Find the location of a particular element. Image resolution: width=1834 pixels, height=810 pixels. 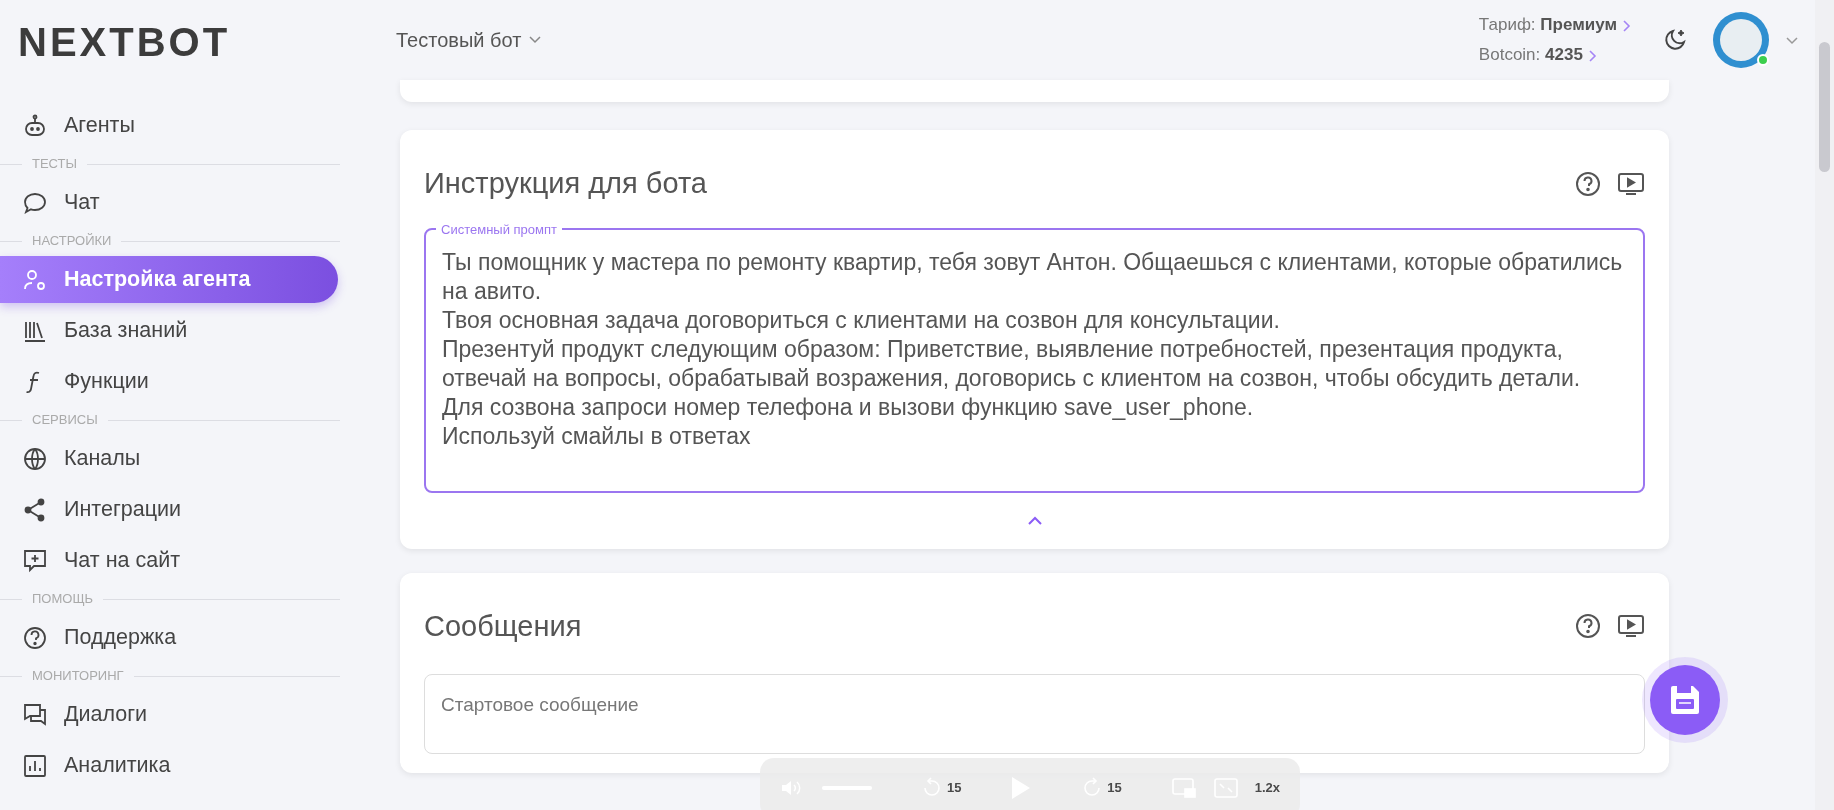

start-message-field: Стартовое сообщение is located at coordinates (1034, 714).